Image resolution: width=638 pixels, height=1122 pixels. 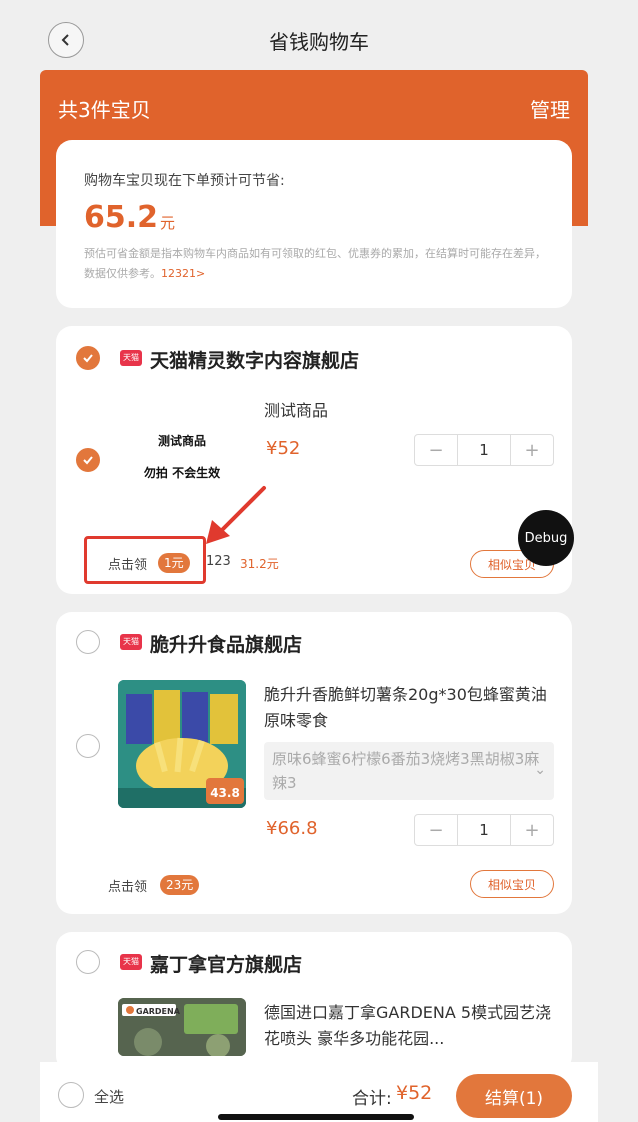 I want to click on product-image-text: 勿拍 不会生效, so click(x=182, y=473).